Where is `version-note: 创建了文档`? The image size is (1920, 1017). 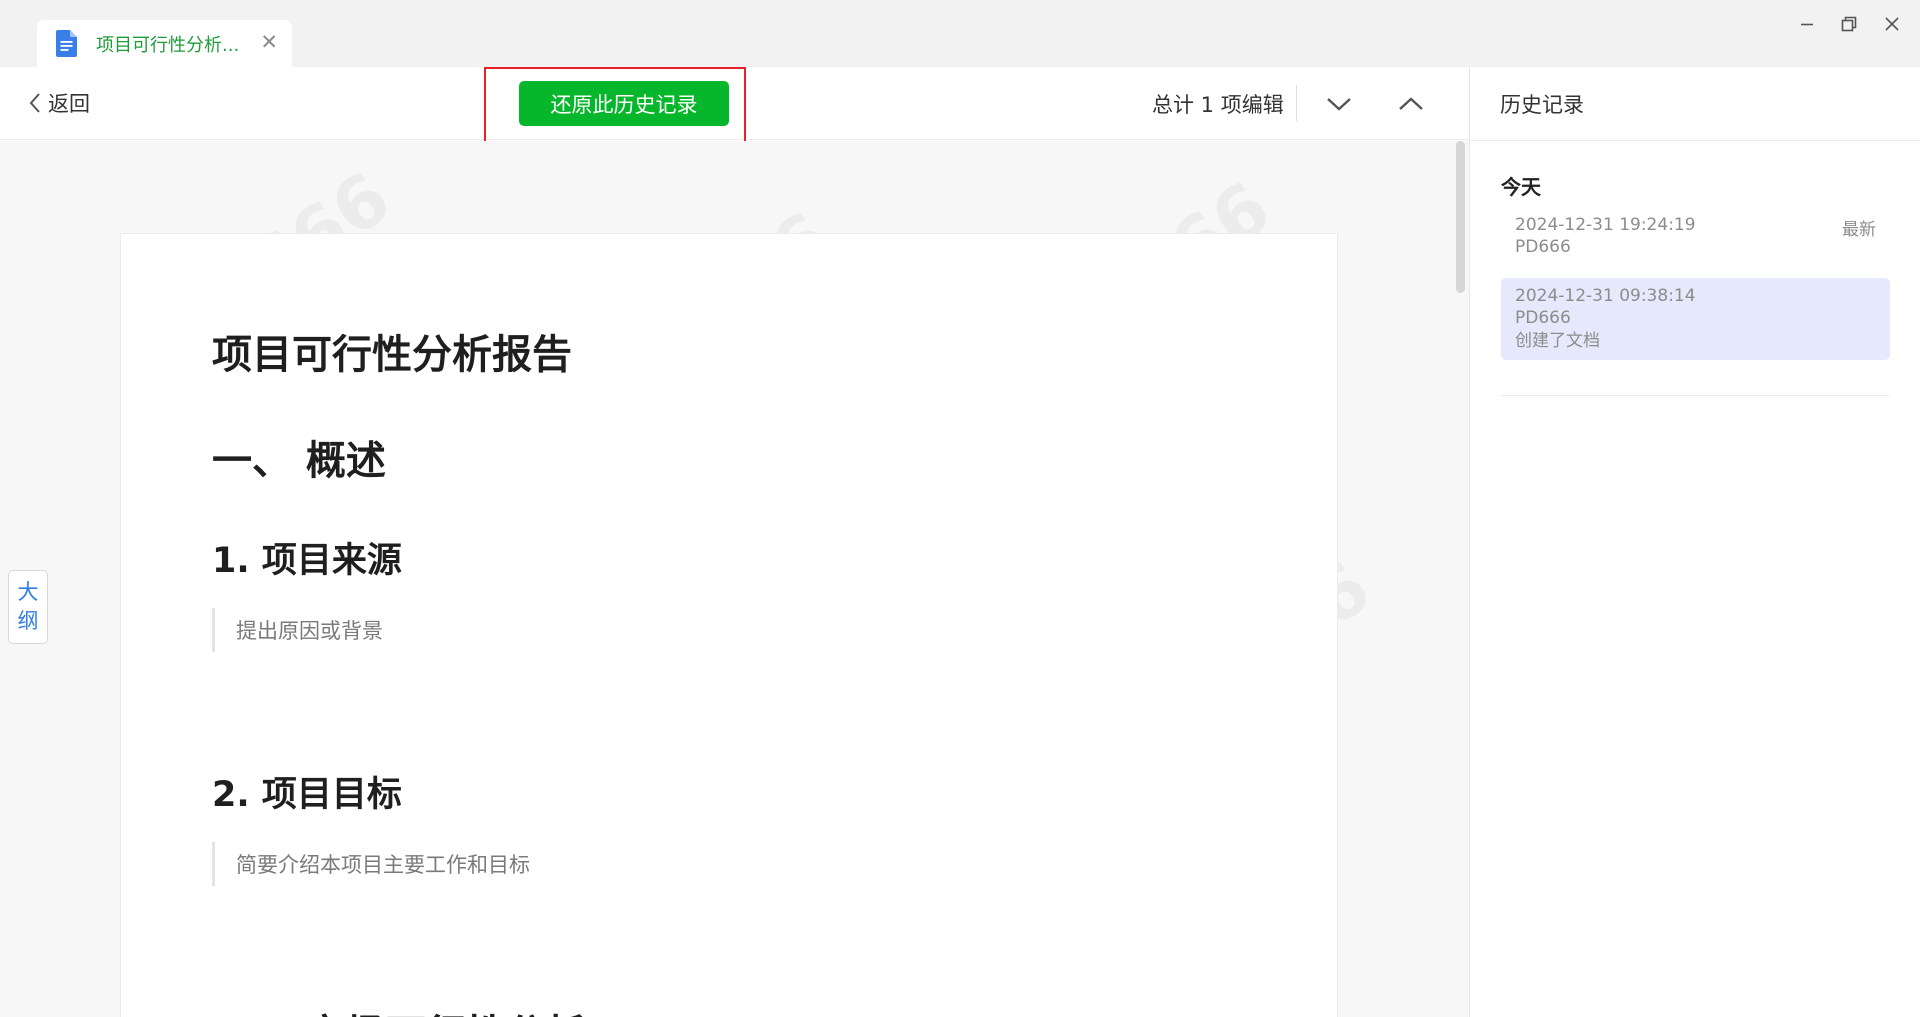 version-note: 创建了文档 is located at coordinates (1557, 341).